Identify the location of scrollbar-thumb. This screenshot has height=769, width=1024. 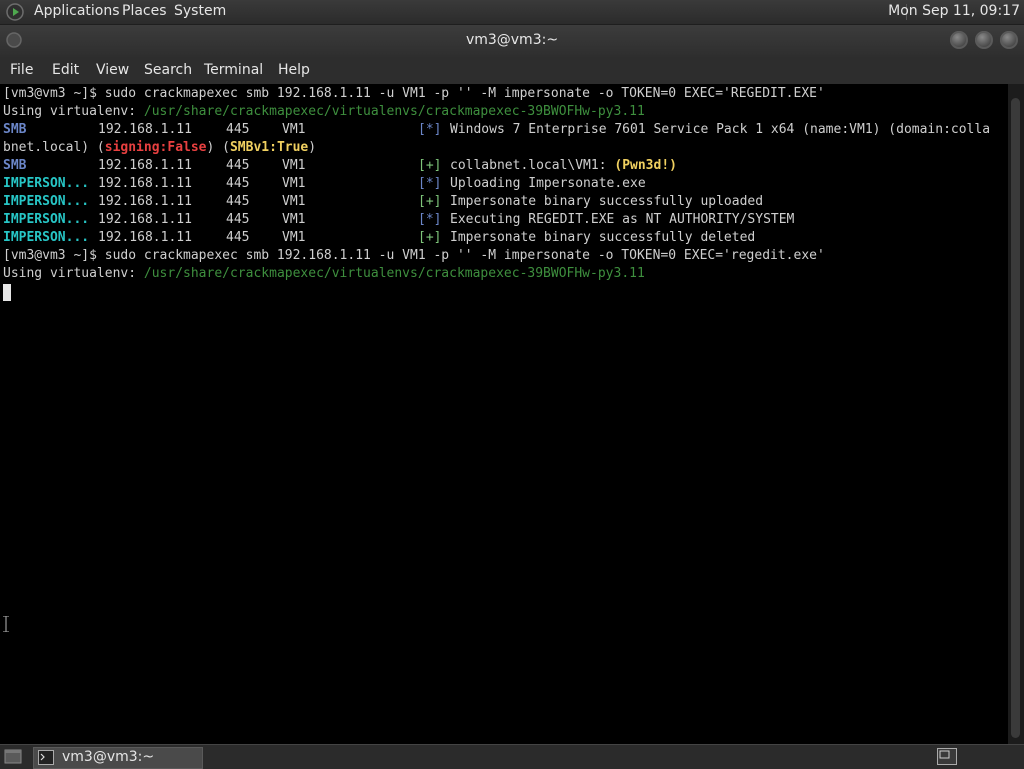
(1015, 418).